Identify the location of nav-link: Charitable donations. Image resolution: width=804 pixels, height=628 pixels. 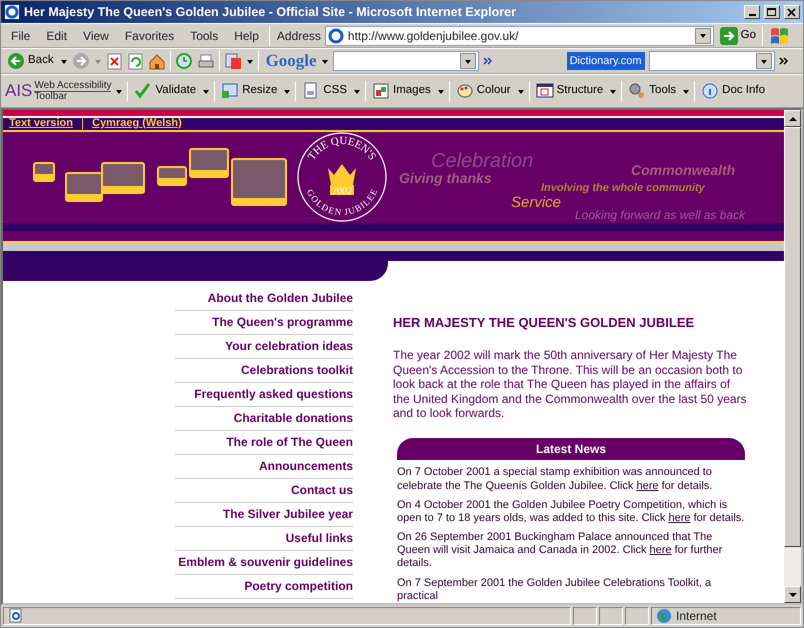
(264, 418).